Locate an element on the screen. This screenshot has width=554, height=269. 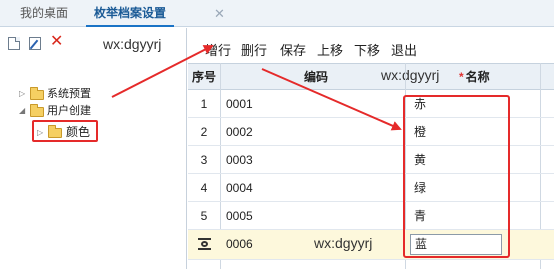
delete-icon: ✕ is located at coordinates (56, 42).